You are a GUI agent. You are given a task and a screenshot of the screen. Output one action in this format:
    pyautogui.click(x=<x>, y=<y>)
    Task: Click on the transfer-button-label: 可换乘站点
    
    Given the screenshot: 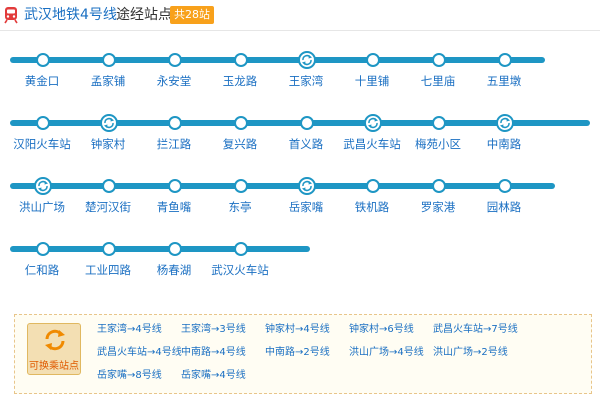 What is the action you would take?
    pyautogui.click(x=54, y=366)
    